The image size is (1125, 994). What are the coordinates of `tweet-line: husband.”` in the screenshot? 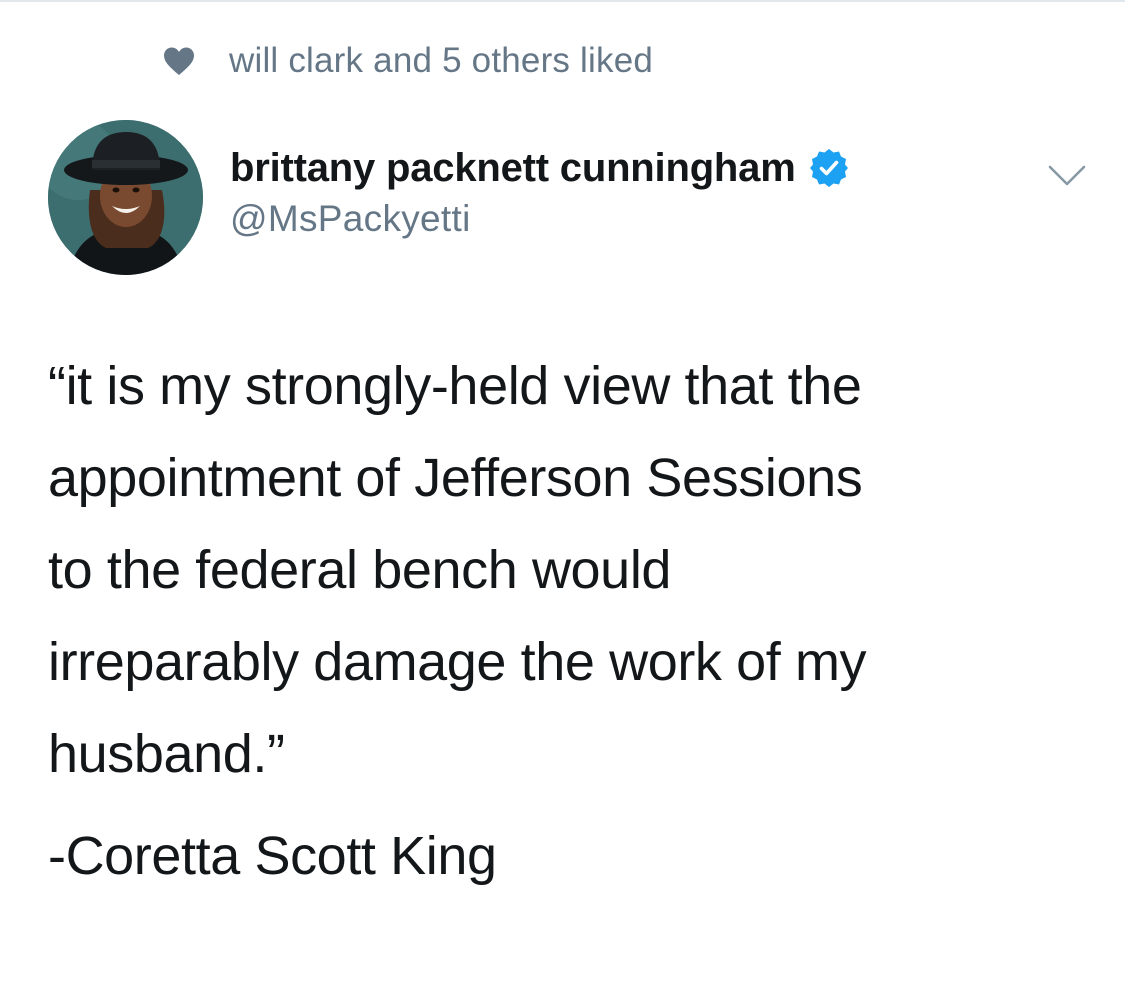 It's located at (166, 754).